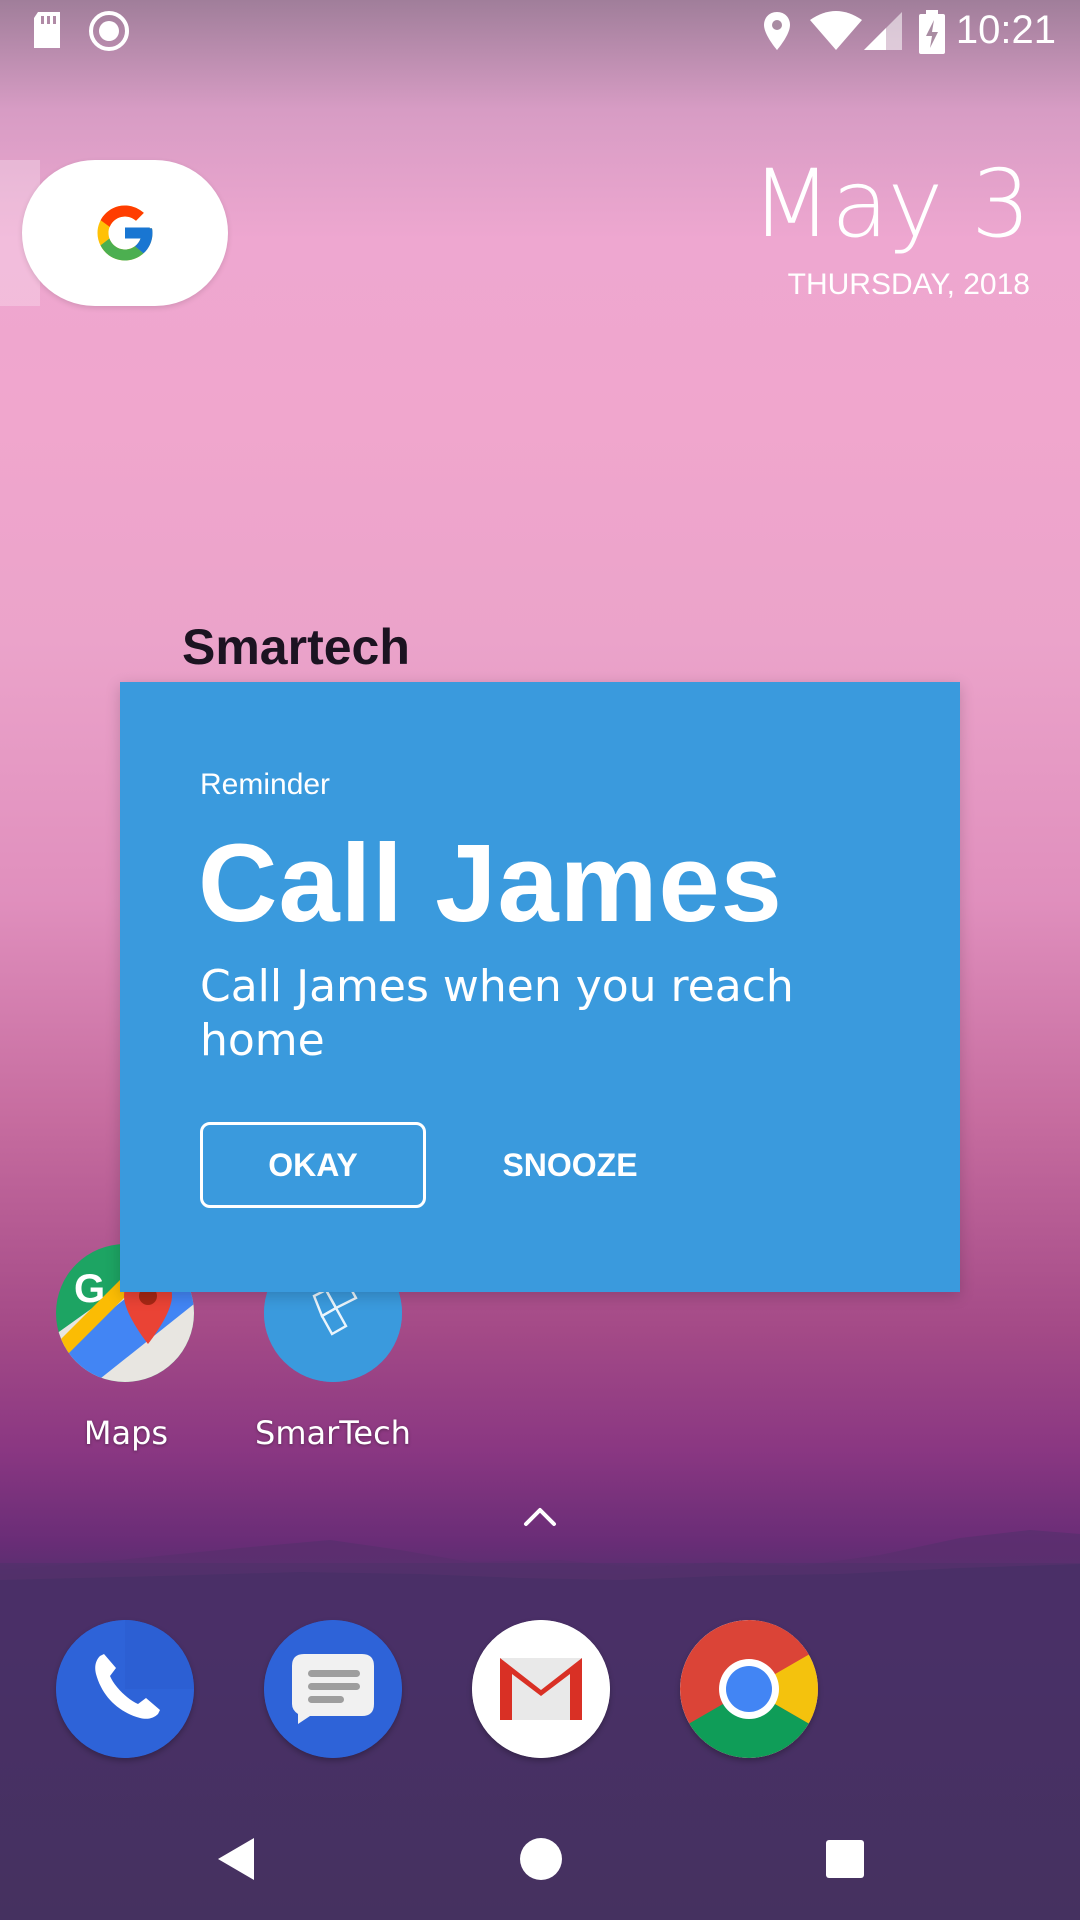 The image size is (1080, 1920). Describe the element at coordinates (89, 1289) in the screenshot. I see `svg-text: G` at that location.